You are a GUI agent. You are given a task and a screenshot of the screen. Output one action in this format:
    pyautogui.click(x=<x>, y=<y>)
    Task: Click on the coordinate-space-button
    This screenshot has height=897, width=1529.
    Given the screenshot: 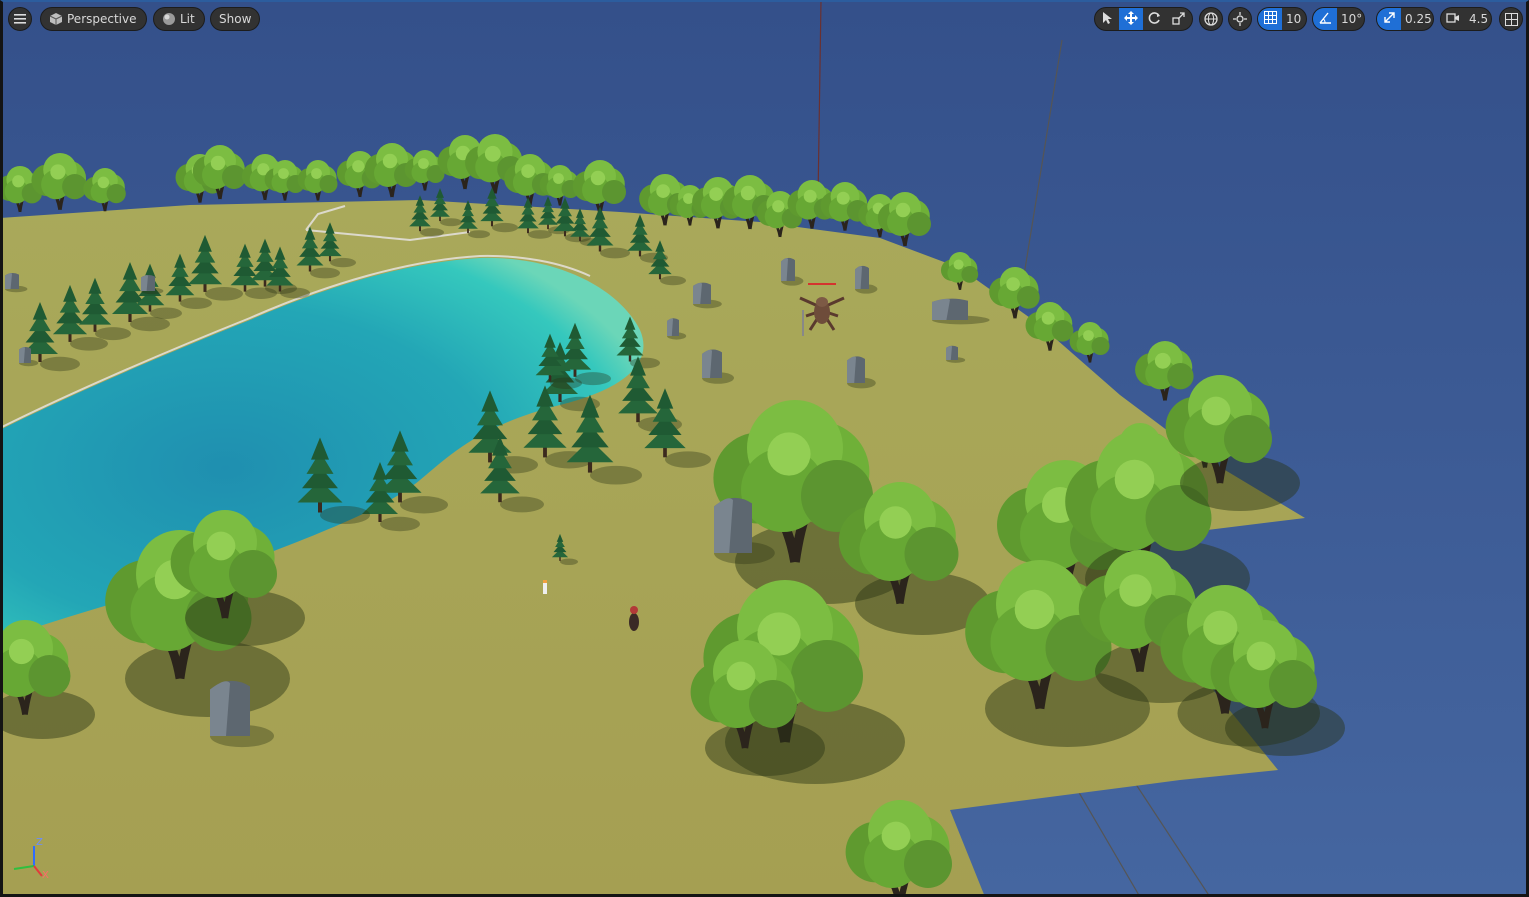 What is the action you would take?
    pyautogui.click(x=1211, y=19)
    